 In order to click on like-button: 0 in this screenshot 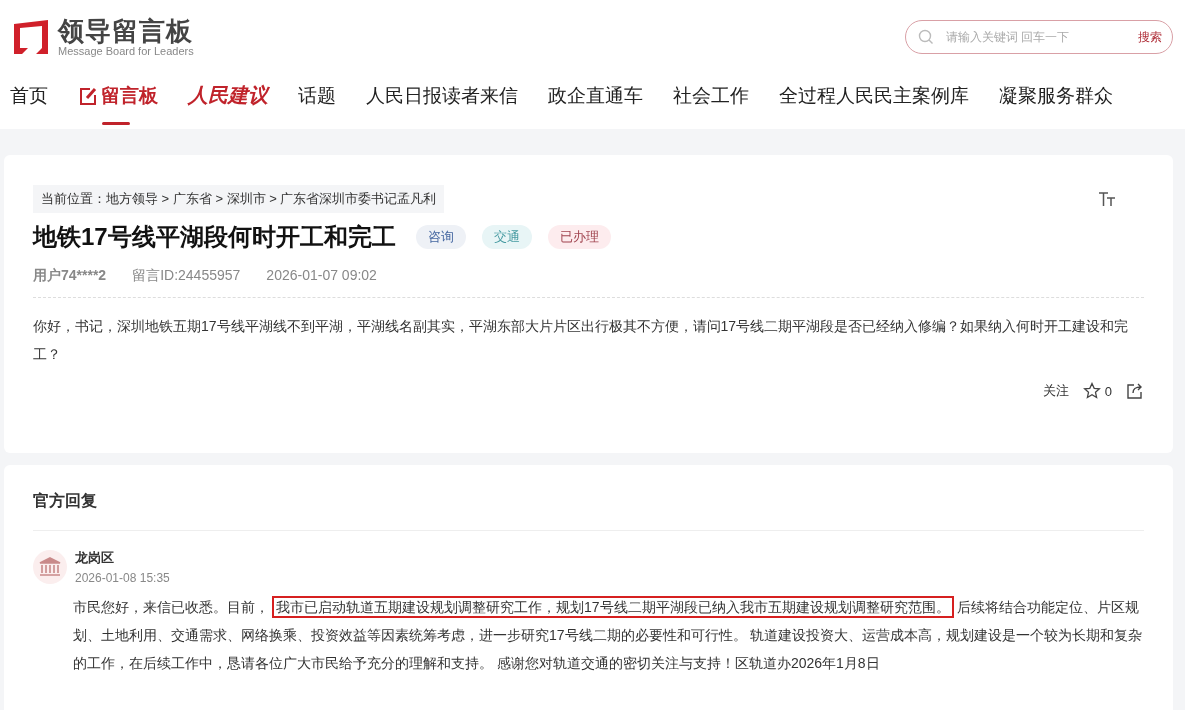, I will do `click(1097, 391)`.